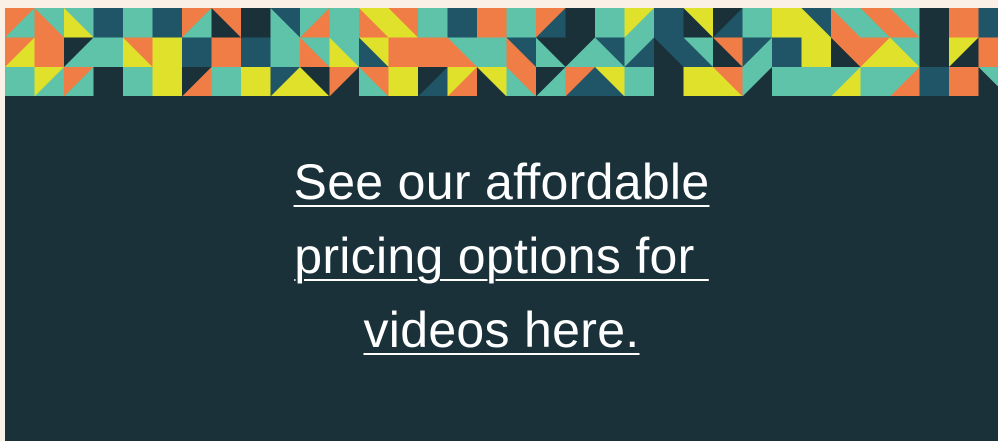 The width and height of the screenshot is (998, 441). I want to click on cta-line-3: videos here., so click(501, 330).